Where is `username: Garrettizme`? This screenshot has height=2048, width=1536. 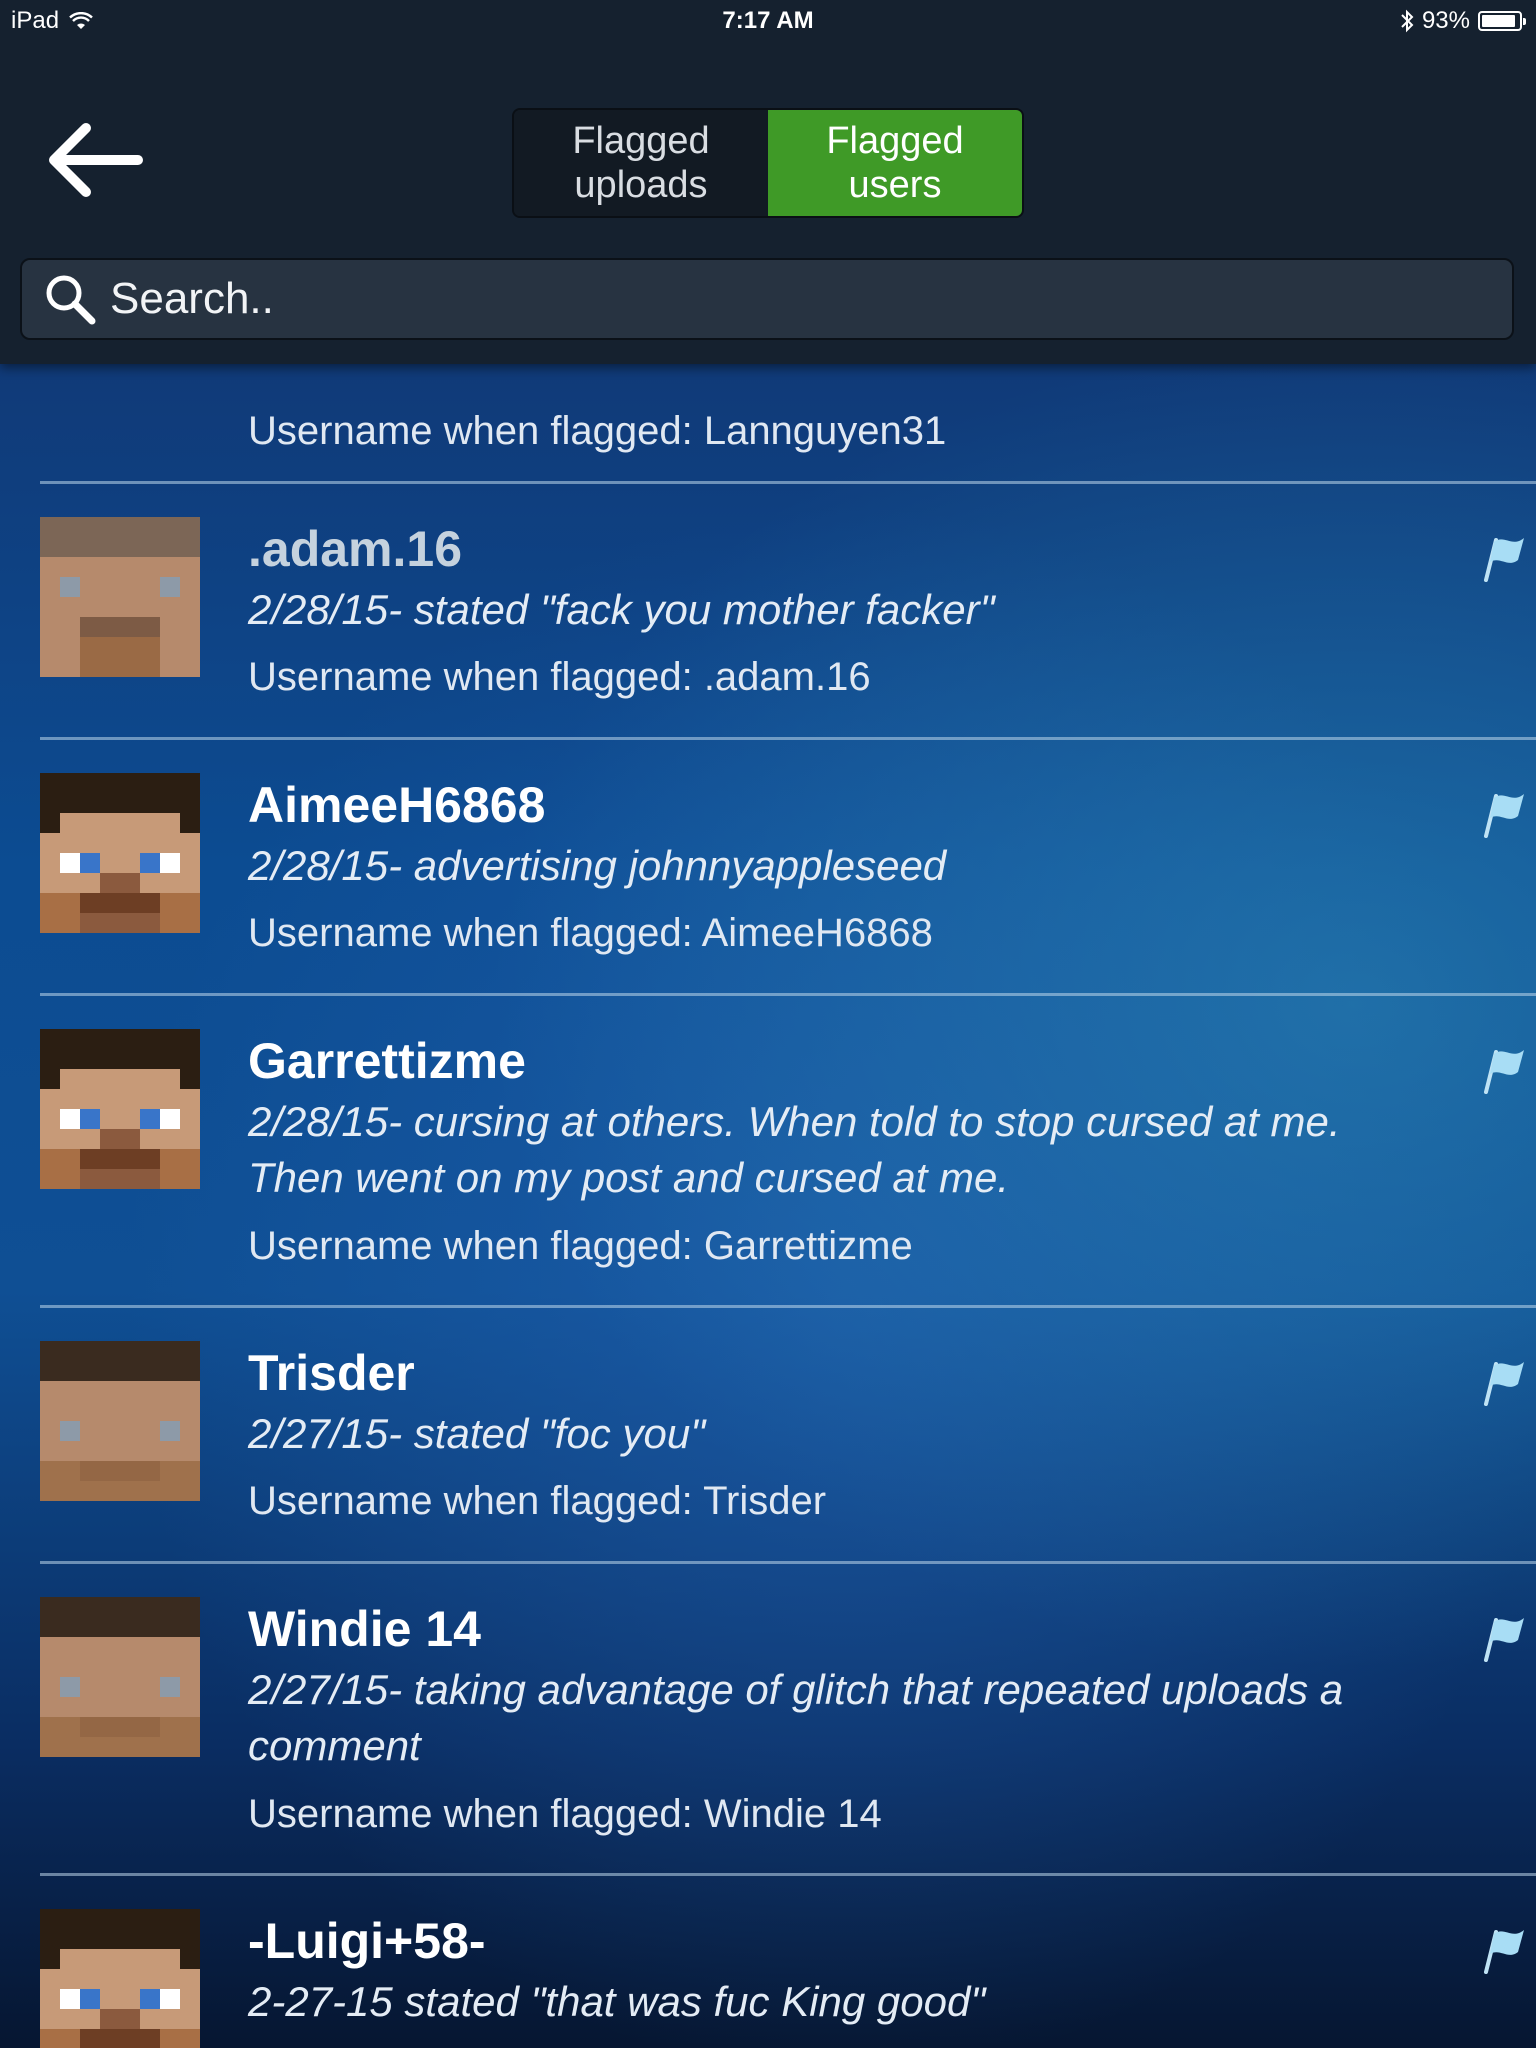
username: Garrettizme is located at coordinates (387, 1061).